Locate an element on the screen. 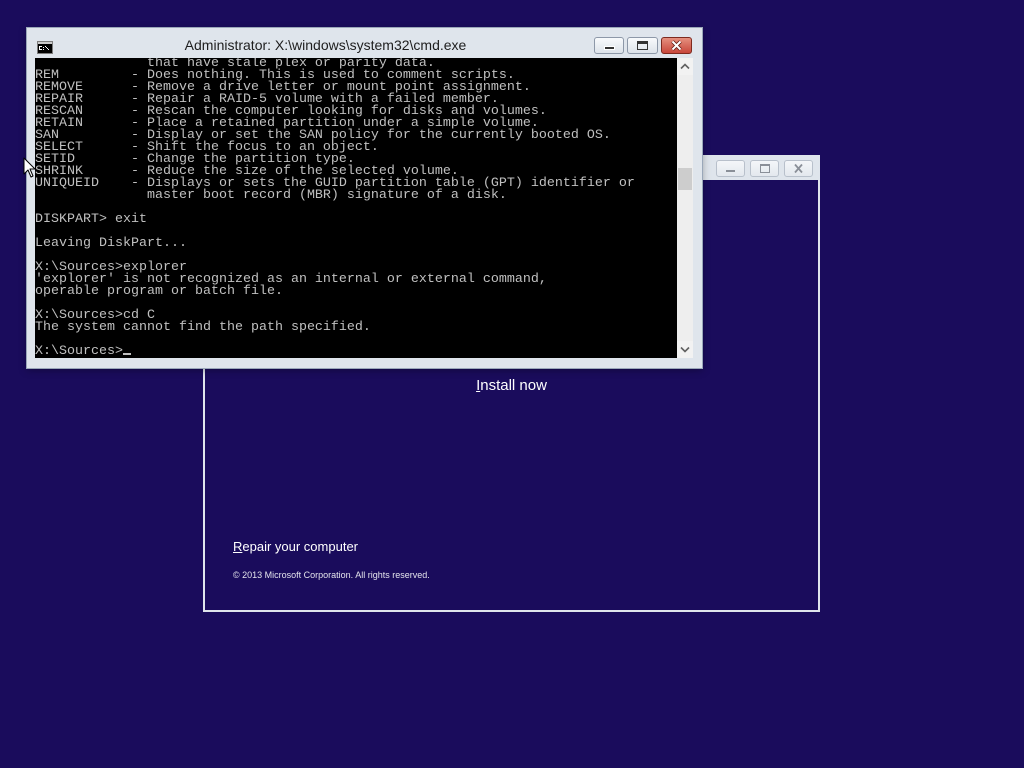 The width and height of the screenshot is (1024, 768). console-line: DISKPART> exit is located at coordinates (91, 219).